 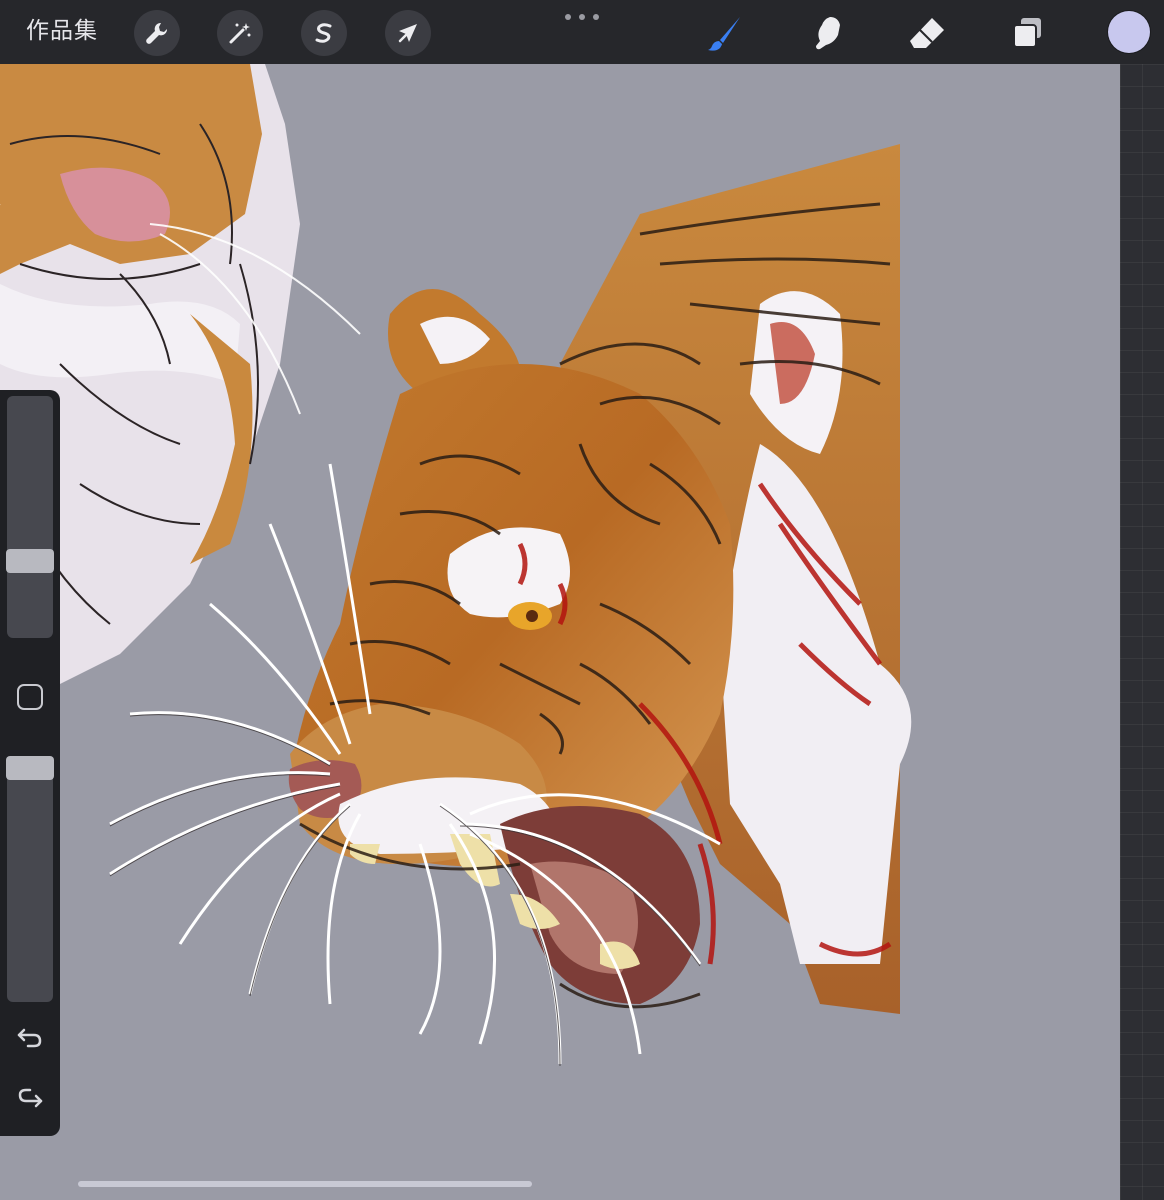 I want to click on redo-icon, so click(x=30, y=1098).